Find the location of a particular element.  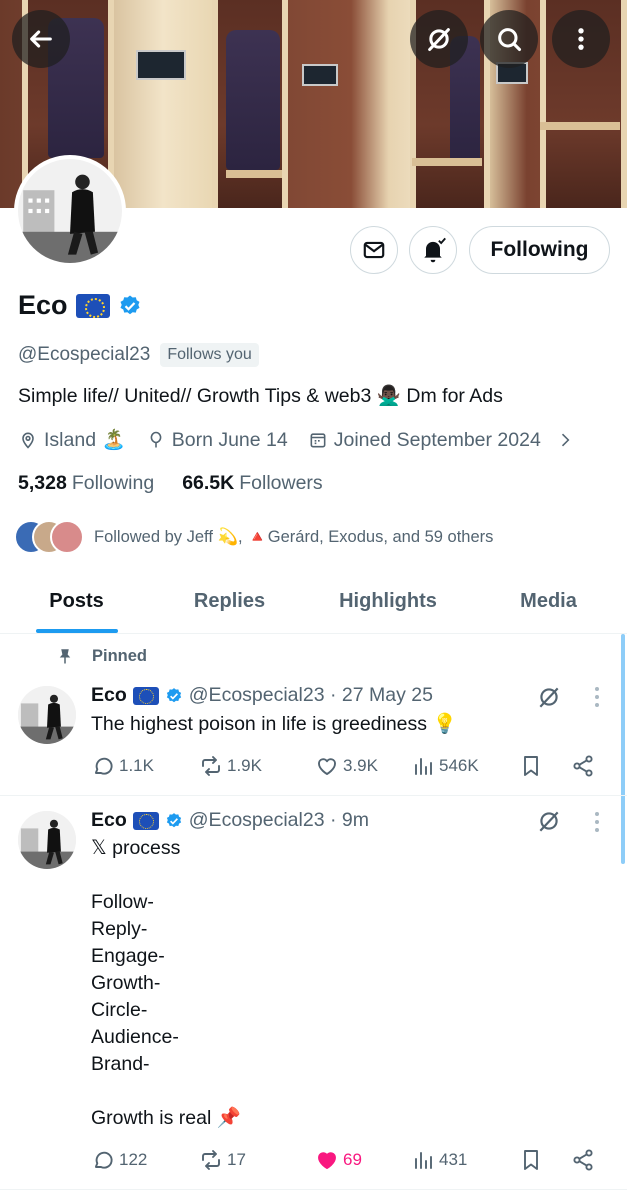

heart-icon is located at coordinates (327, 766).